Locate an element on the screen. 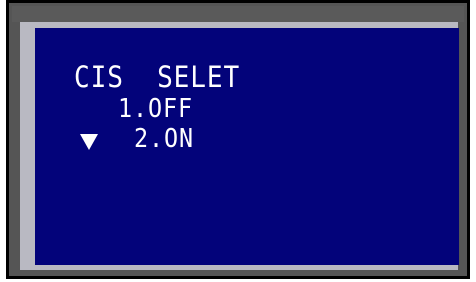 The height and width of the screenshot is (282, 476). menu-title: CIS SELET is located at coordinates (157, 77).